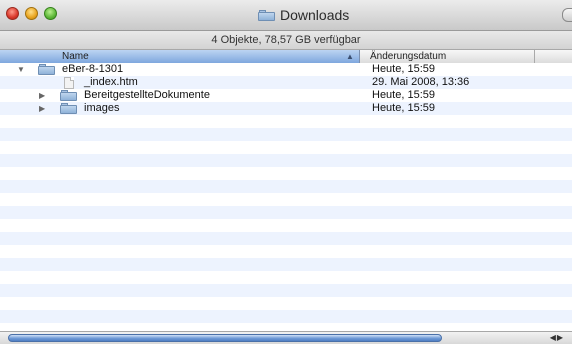  I want to click on item-name: BereitgestellteDokumente, so click(147, 95).